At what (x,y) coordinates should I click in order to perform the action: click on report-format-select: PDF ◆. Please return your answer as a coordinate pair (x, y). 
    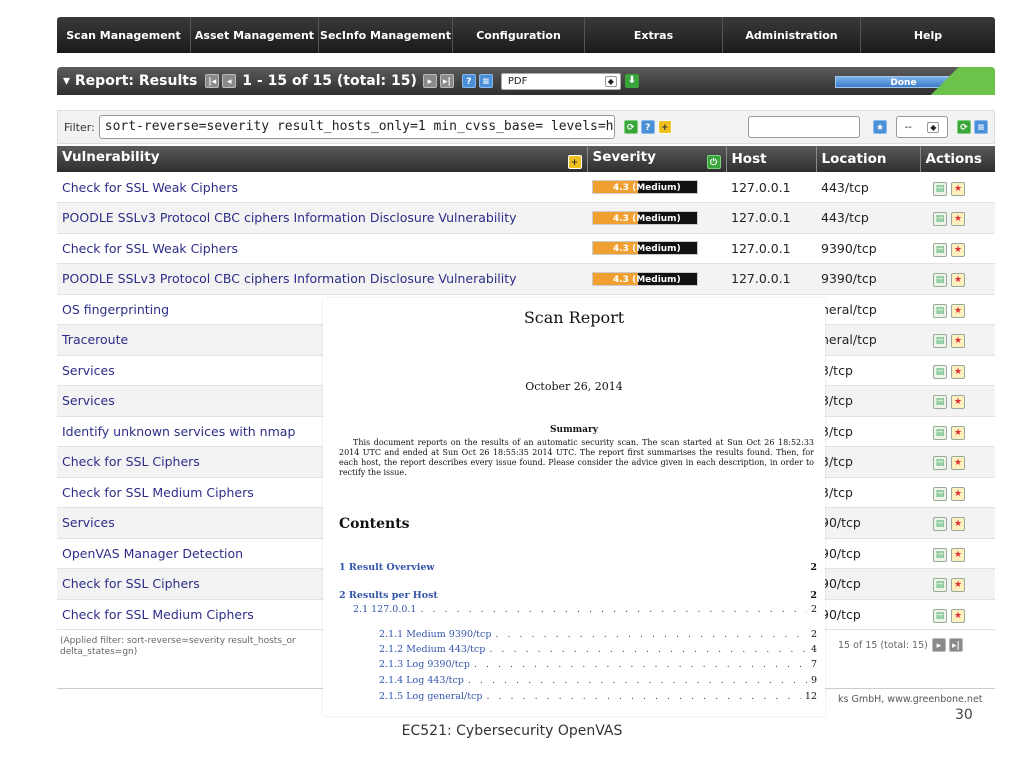
    Looking at the image, I should click on (560, 81).